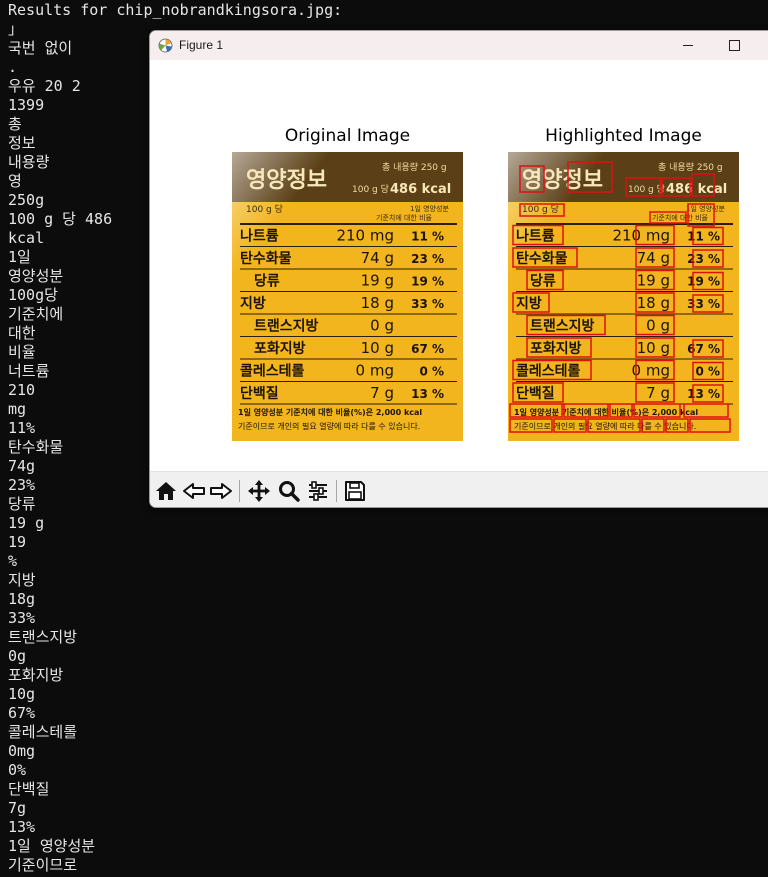  Describe the element at coordinates (429, 208) in the screenshot. I see `label-daily-1: 1일 영양성분` at that location.